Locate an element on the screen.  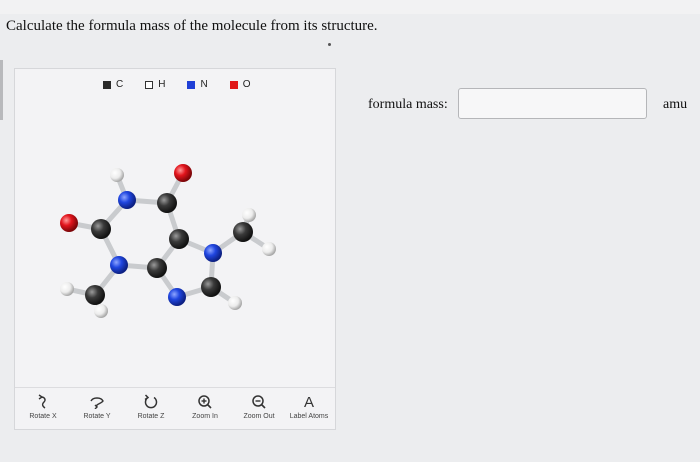
zoom-in-label: Zoom In is located at coordinates (205, 416).